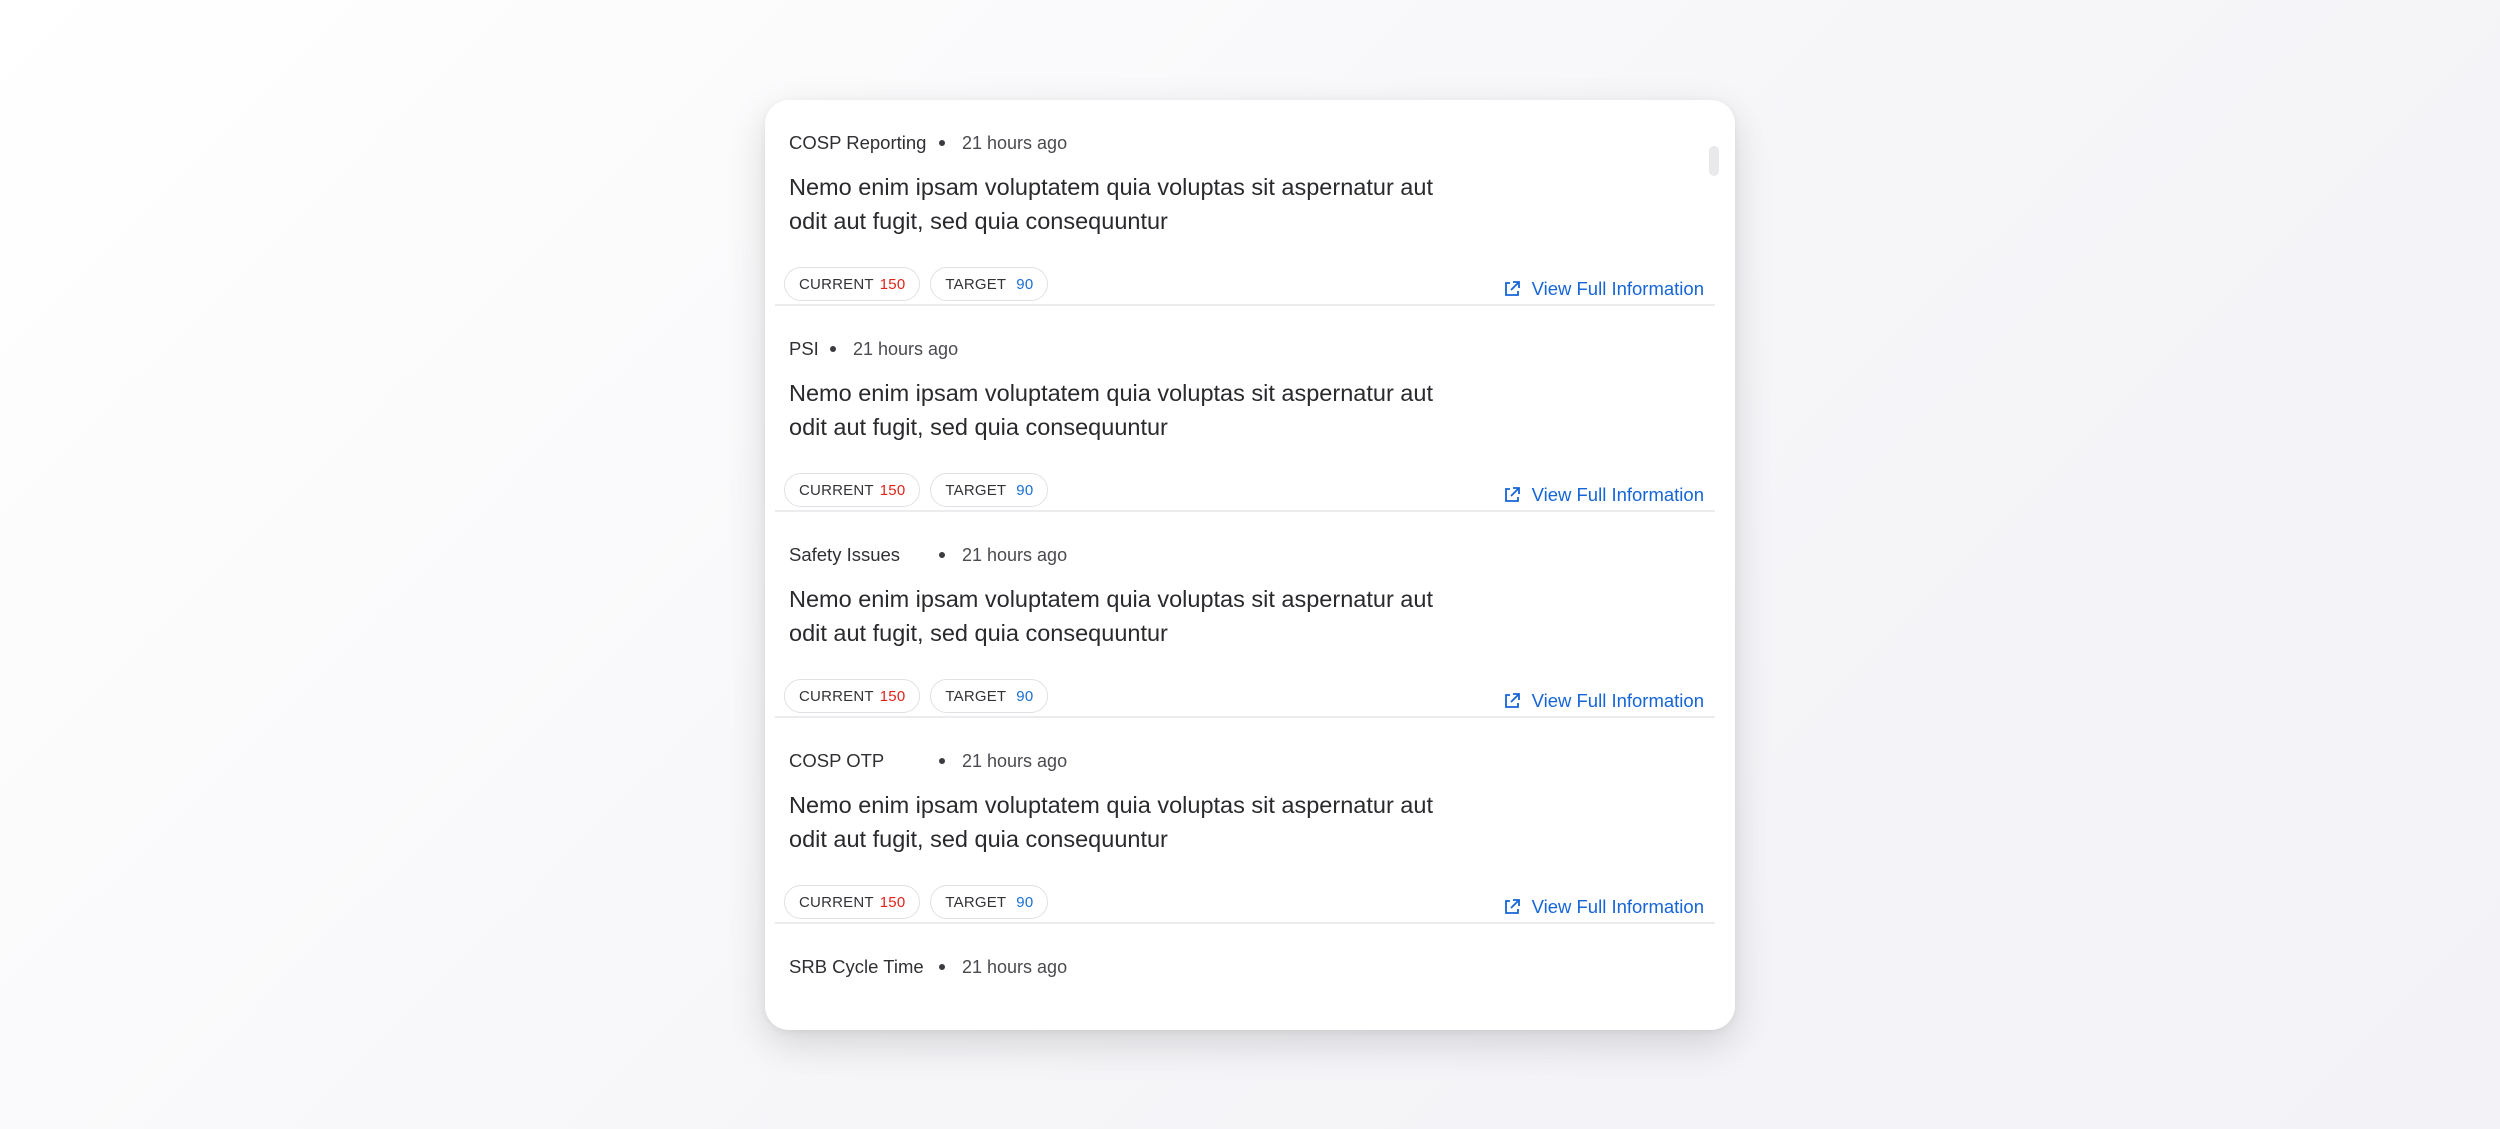 The image size is (2500, 1129). Describe the element at coordinates (928, 761) in the screenshot. I see `item-meta: COSP OTP 21 hours ago` at that location.